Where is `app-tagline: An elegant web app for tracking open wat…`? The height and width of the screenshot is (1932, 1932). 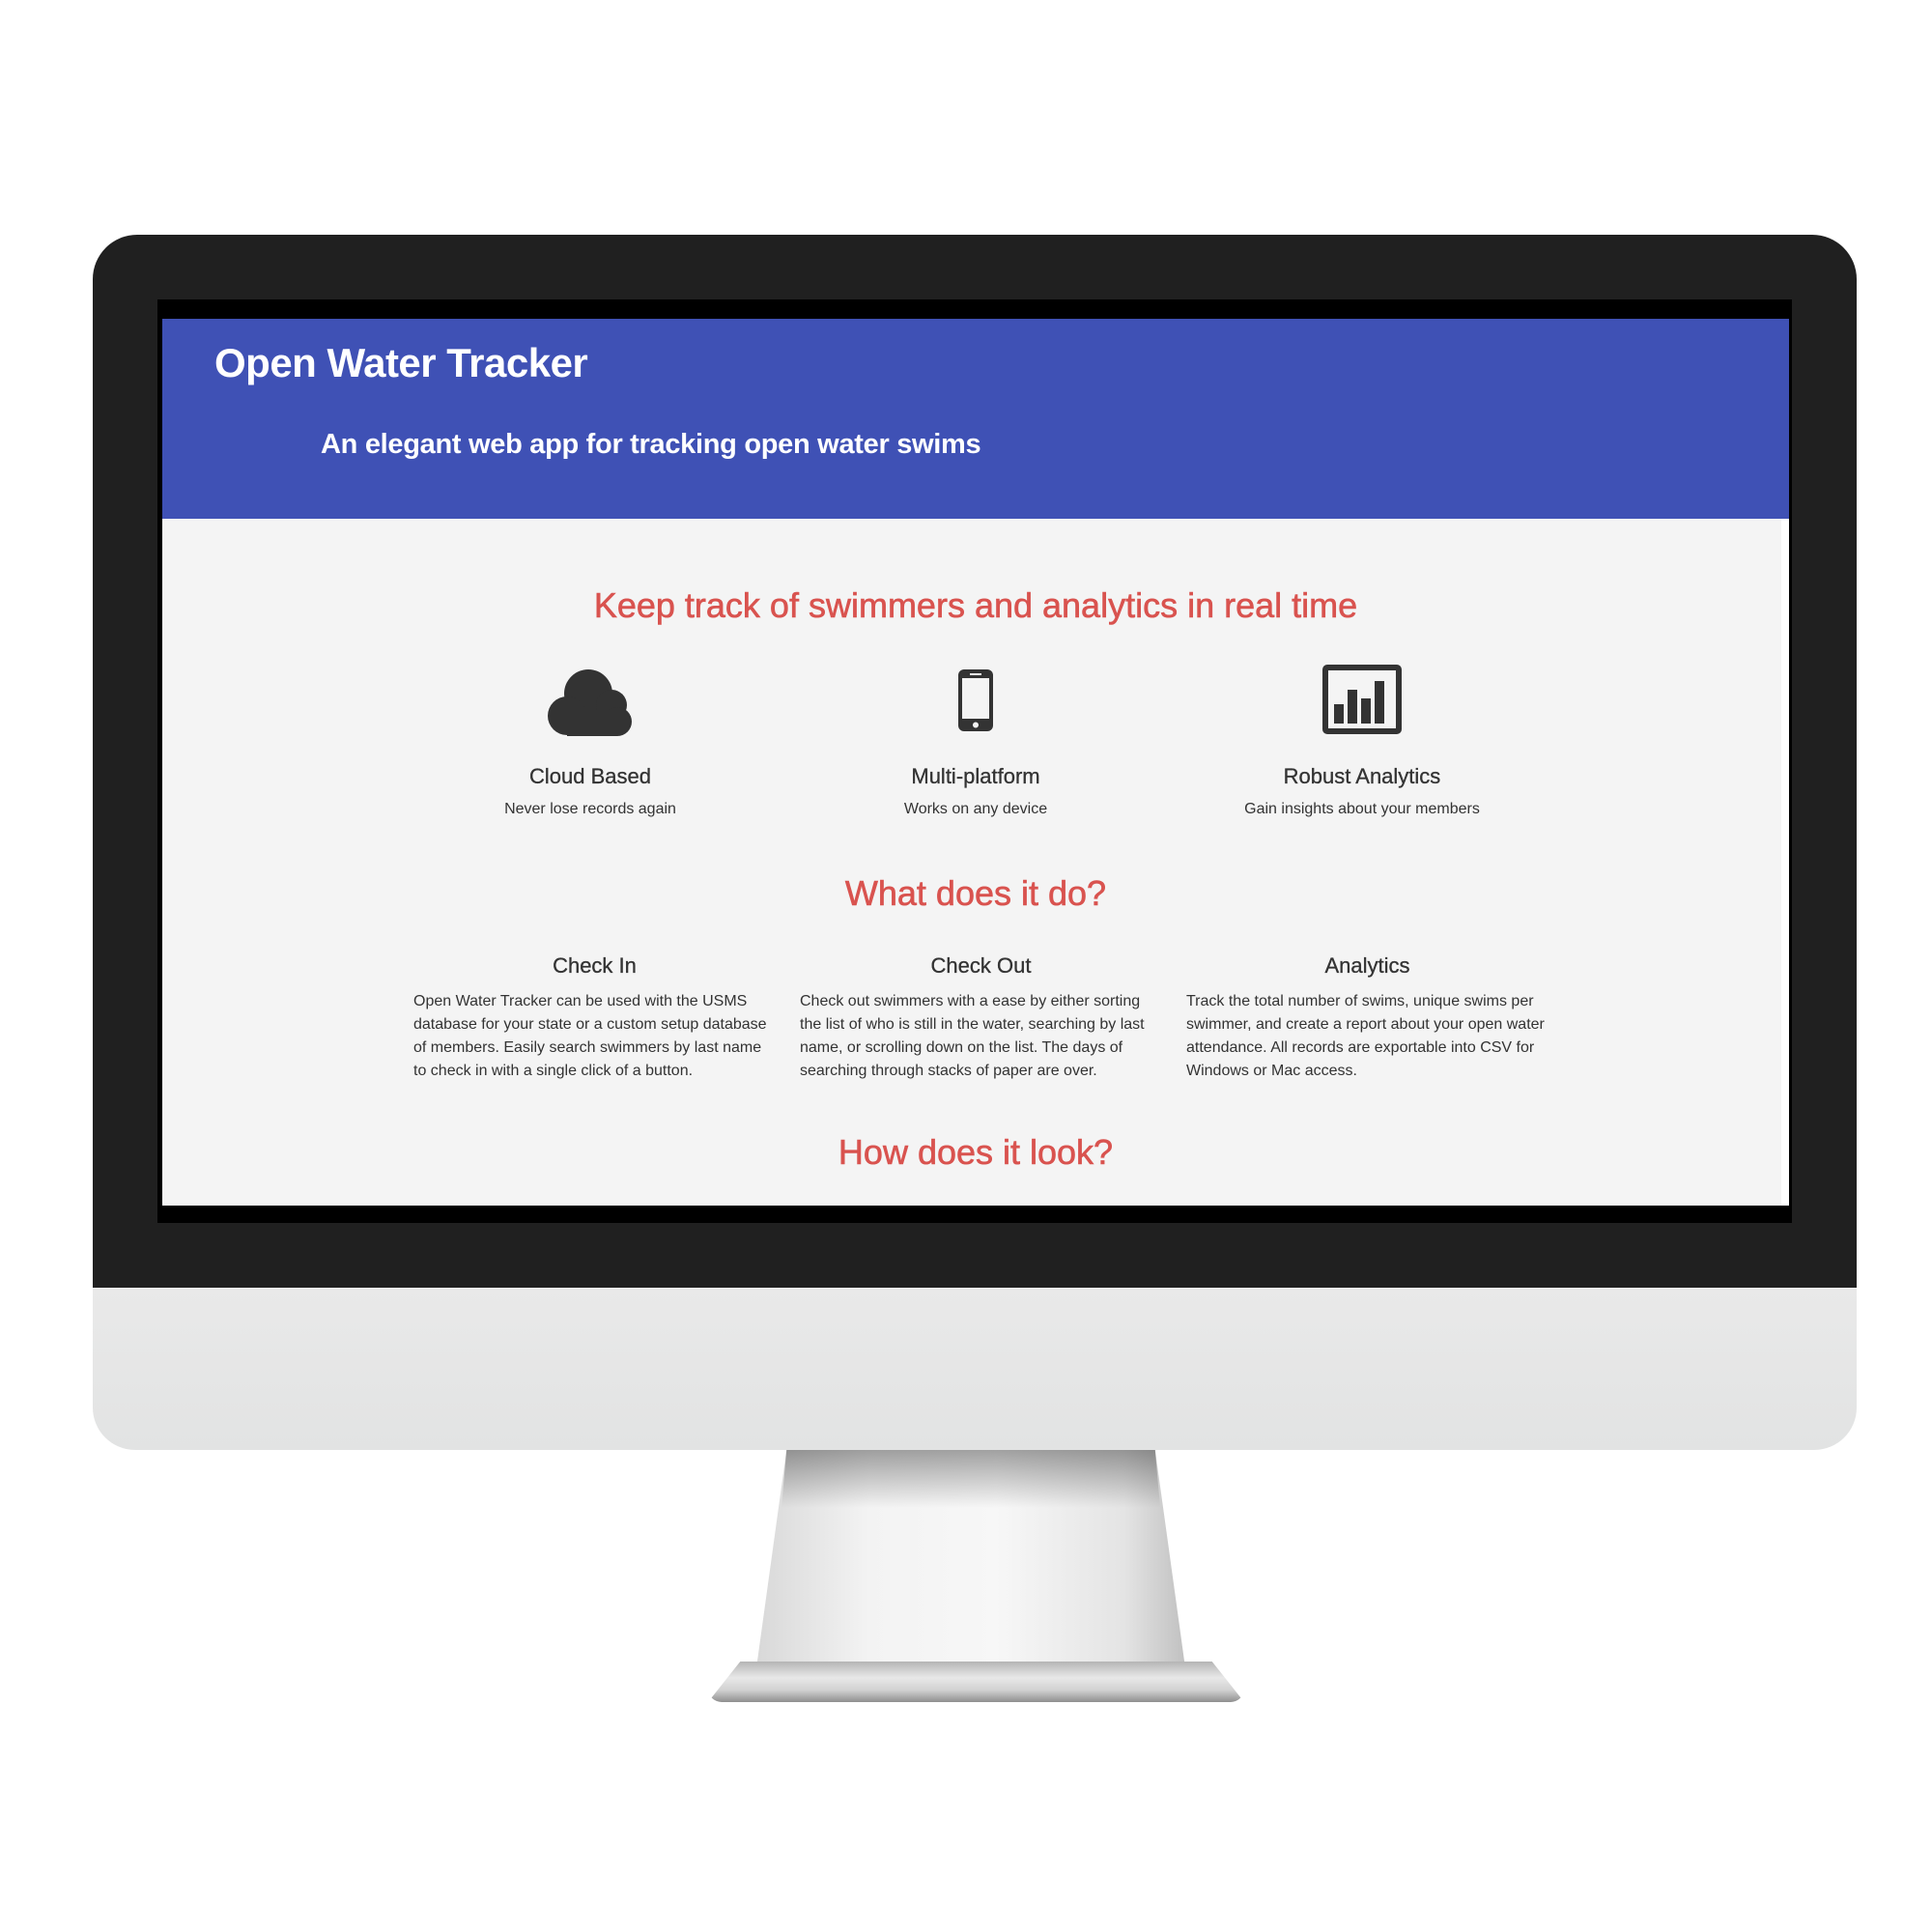
app-tagline: An elegant web app for tracking open wat… is located at coordinates (651, 444).